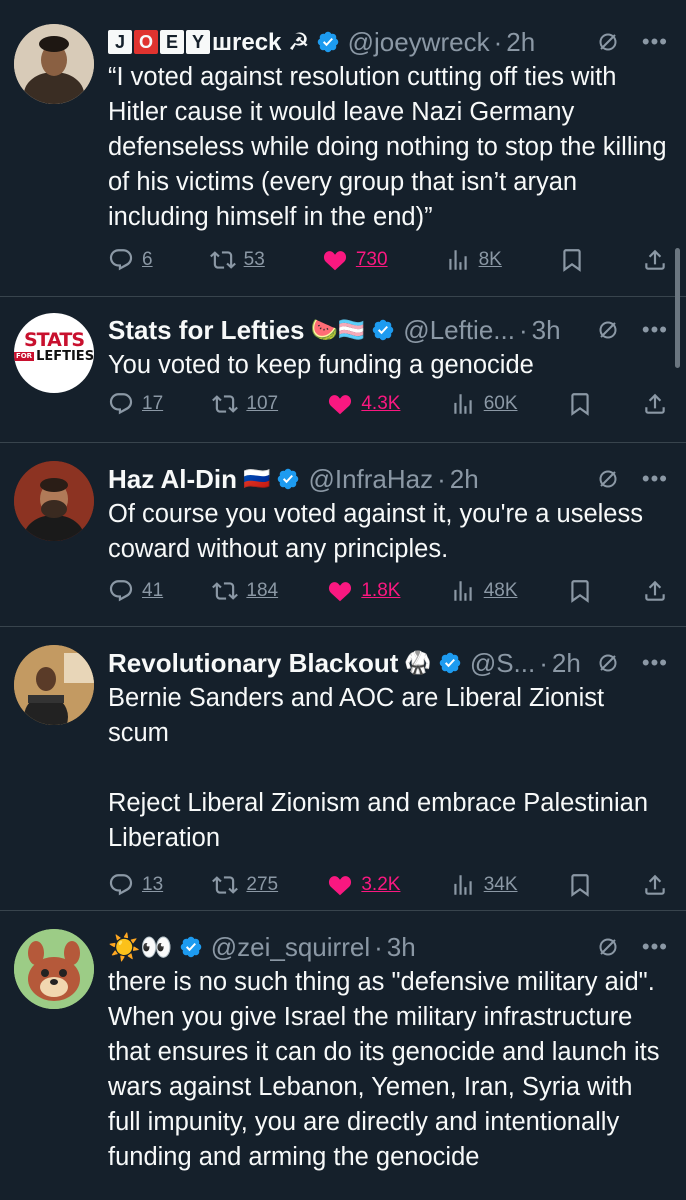 The image size is (686, 1200). I want to click on action-bar: 17 107 4.3K 60K, so click(388, 404).